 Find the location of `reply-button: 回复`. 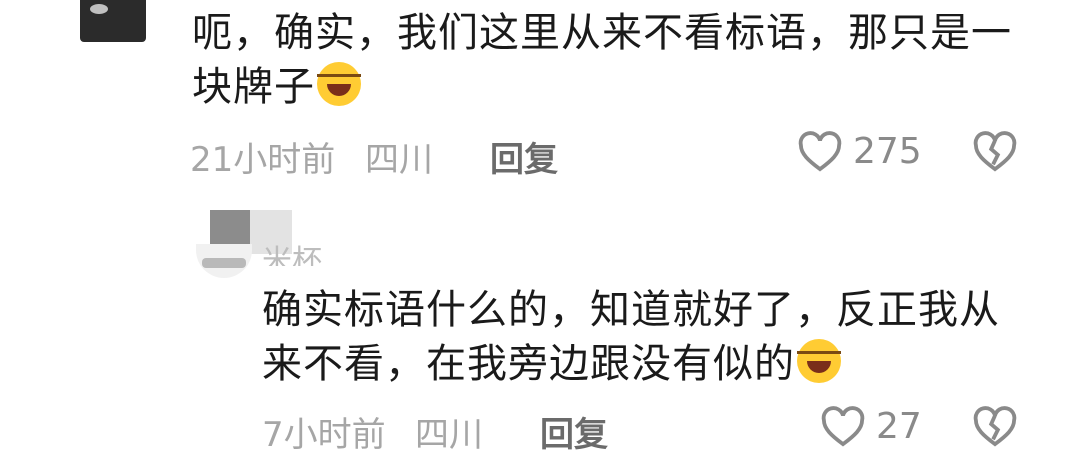

reply-button: 回复 is located at coordinates (524, 156).